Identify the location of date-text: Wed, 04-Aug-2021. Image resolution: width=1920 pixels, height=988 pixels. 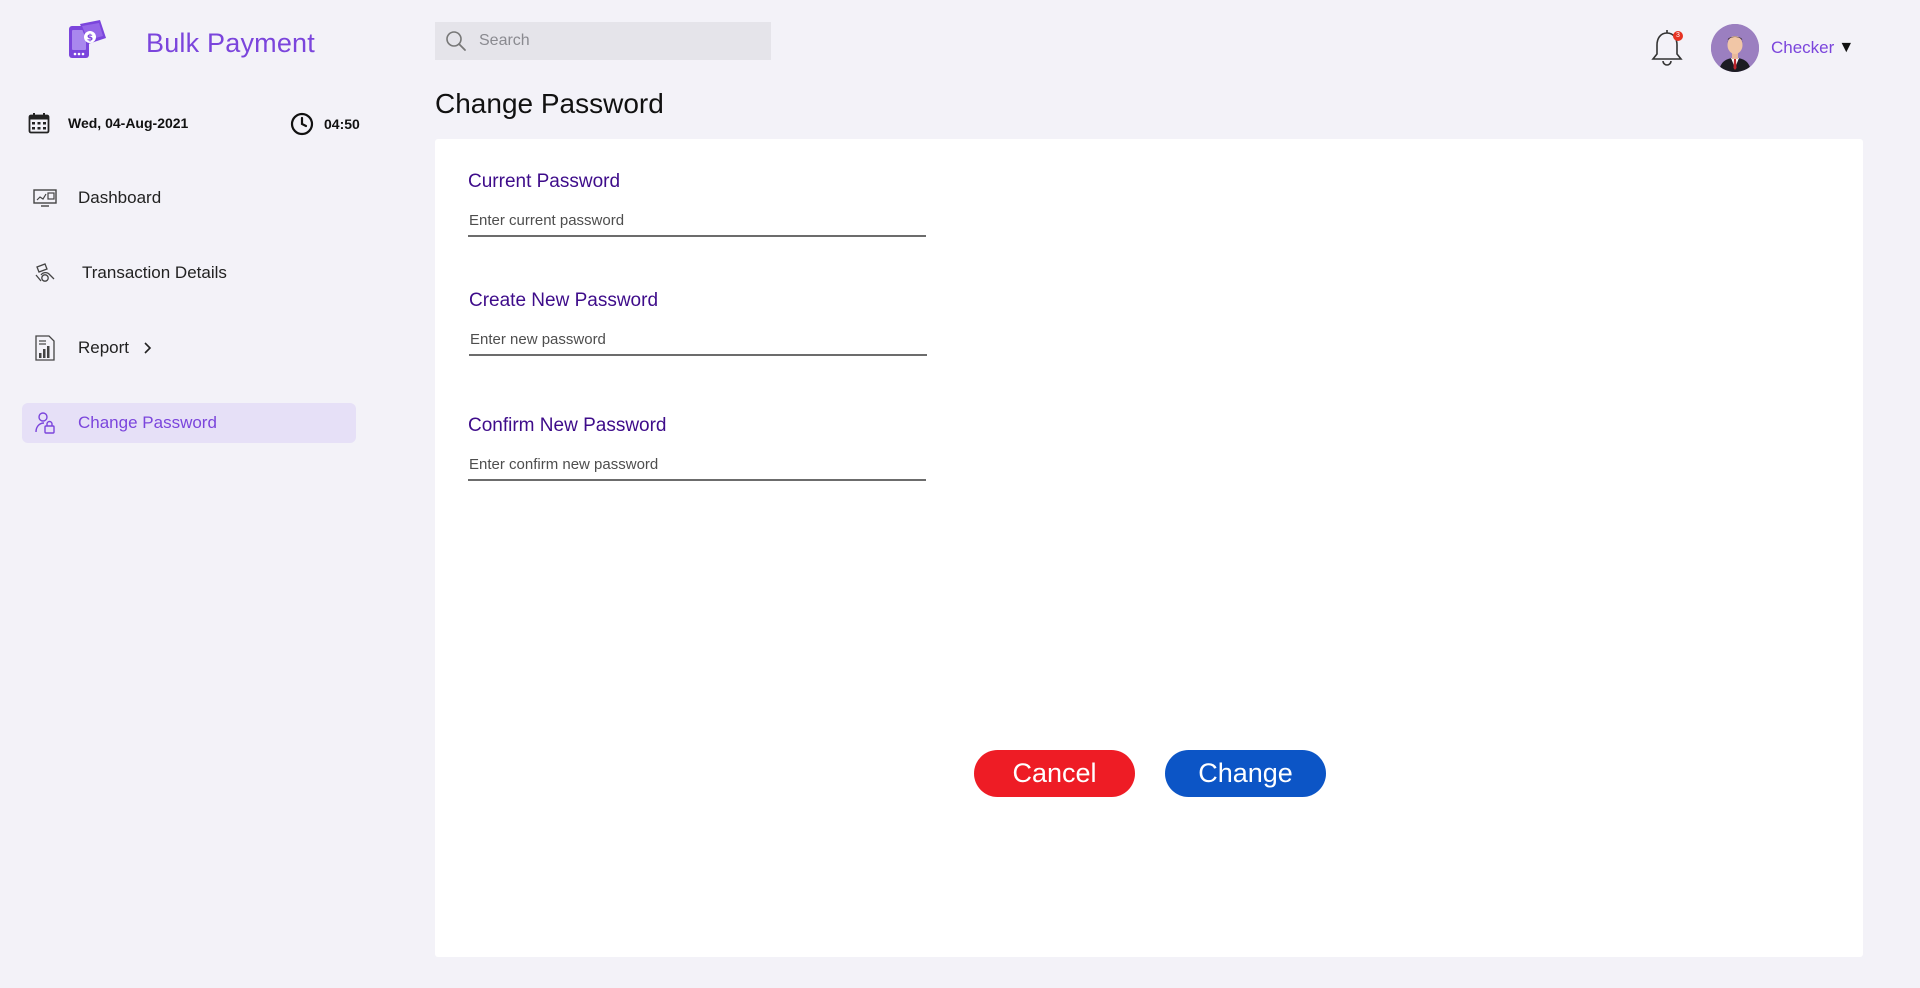
(128, 123).